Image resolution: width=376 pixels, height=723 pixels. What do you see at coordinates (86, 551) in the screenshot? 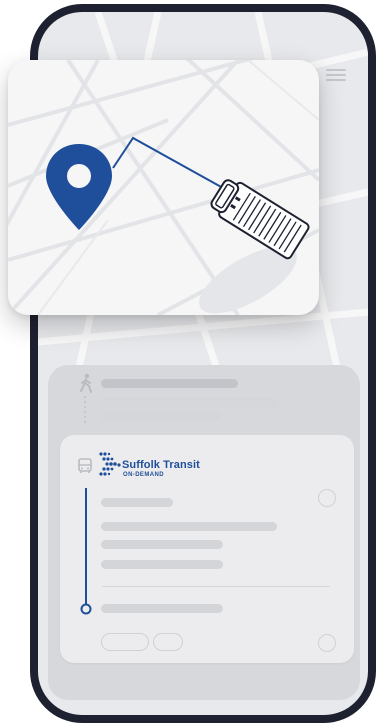
I see `route-timeline` at bounding box center [86, 551].